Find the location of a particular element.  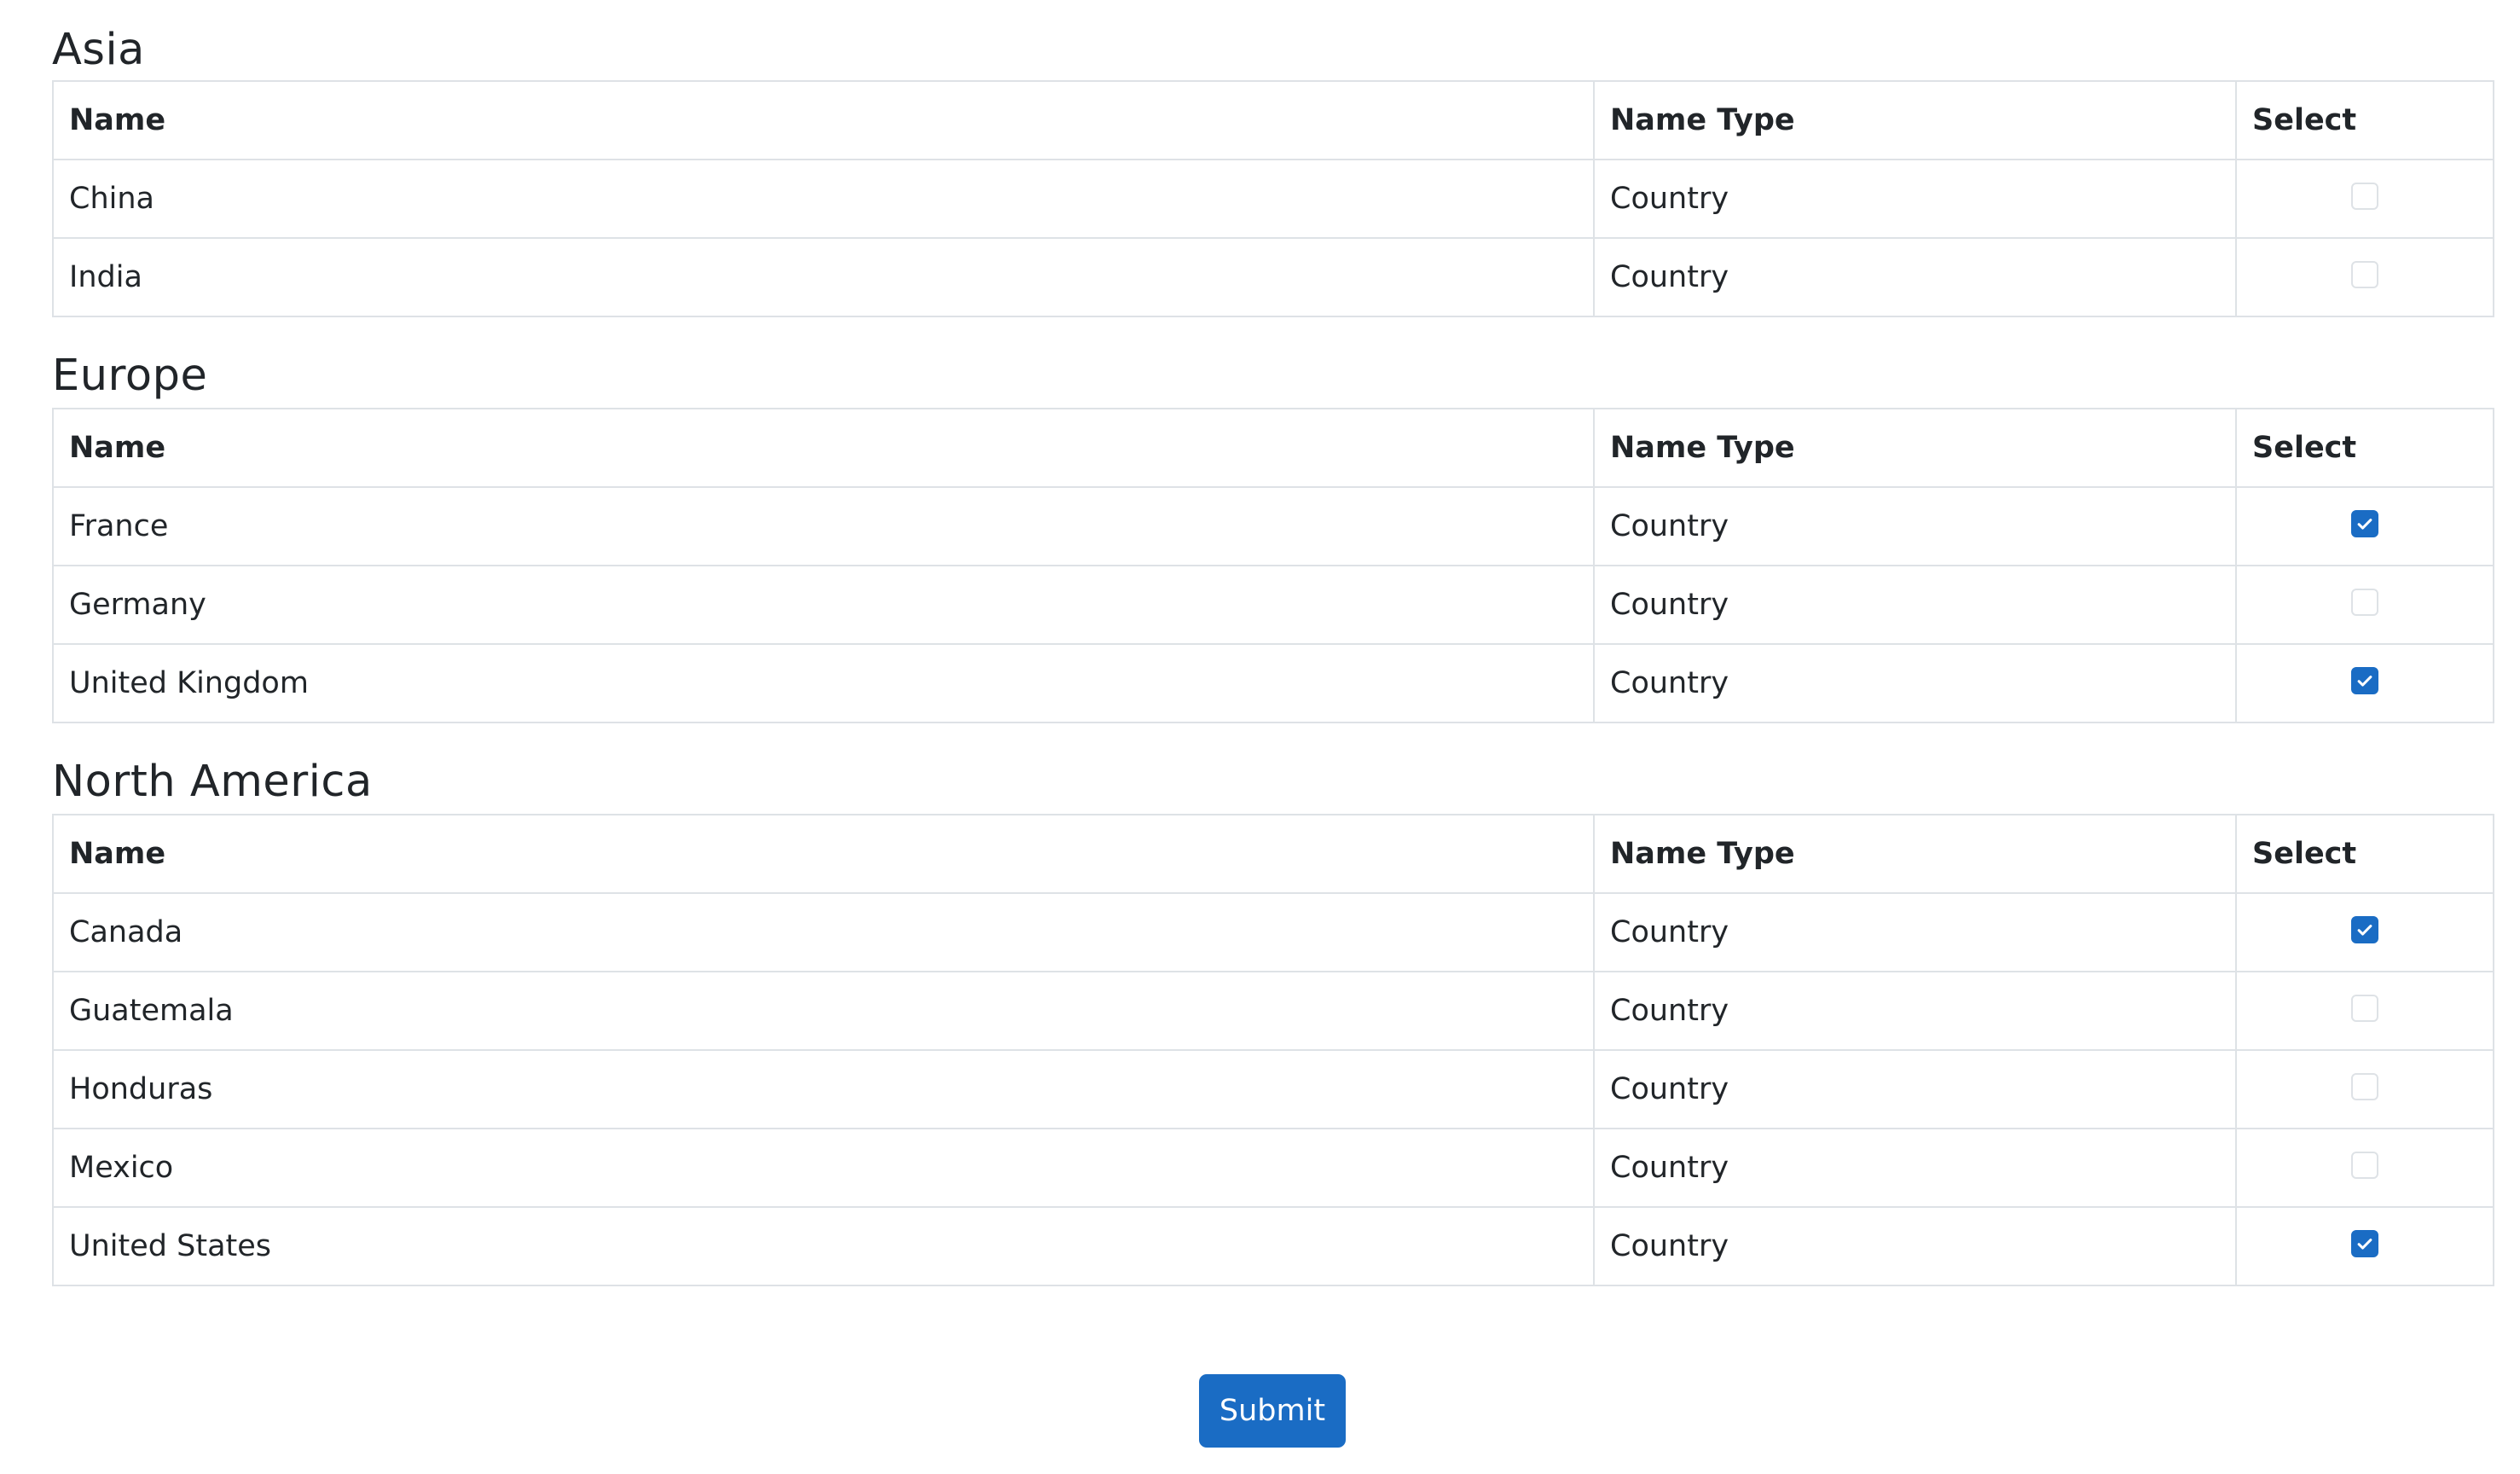

table-row: United States Country is located at coordinates (1273, 1246).